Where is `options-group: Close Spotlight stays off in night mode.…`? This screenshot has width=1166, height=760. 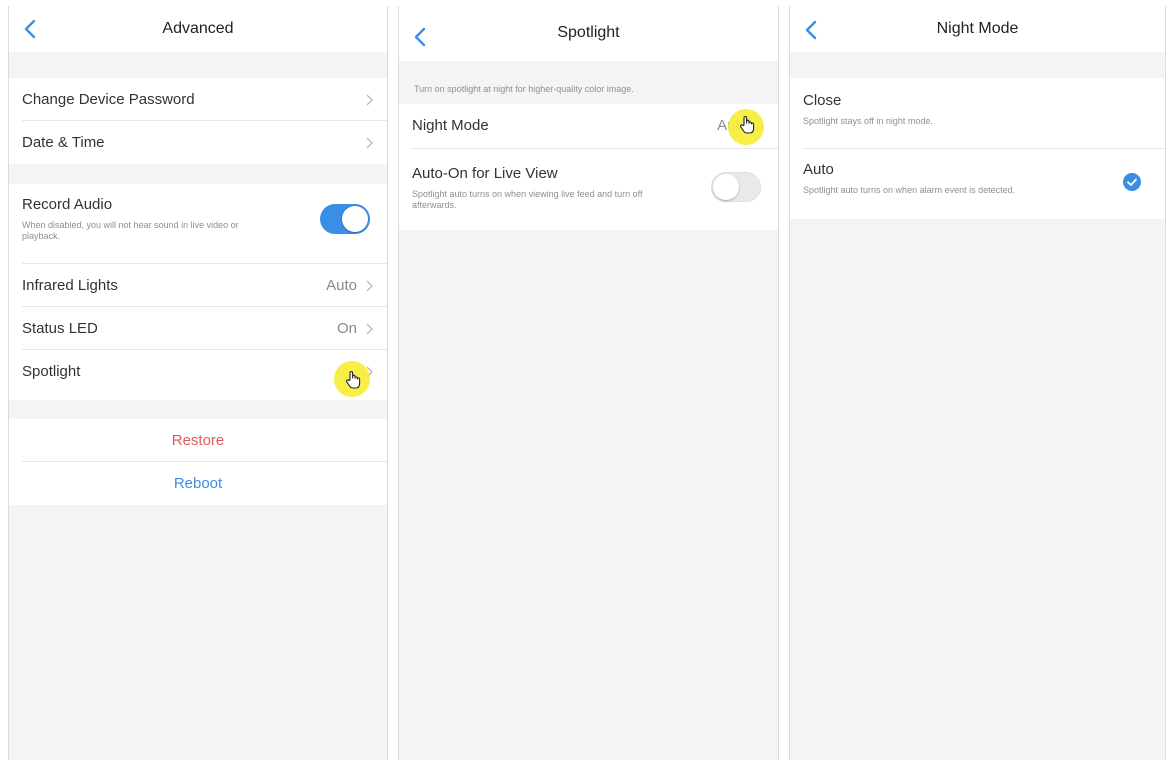 options-group: Close Spotlight stays off in night mode.… is located at coordinates (977, 148).